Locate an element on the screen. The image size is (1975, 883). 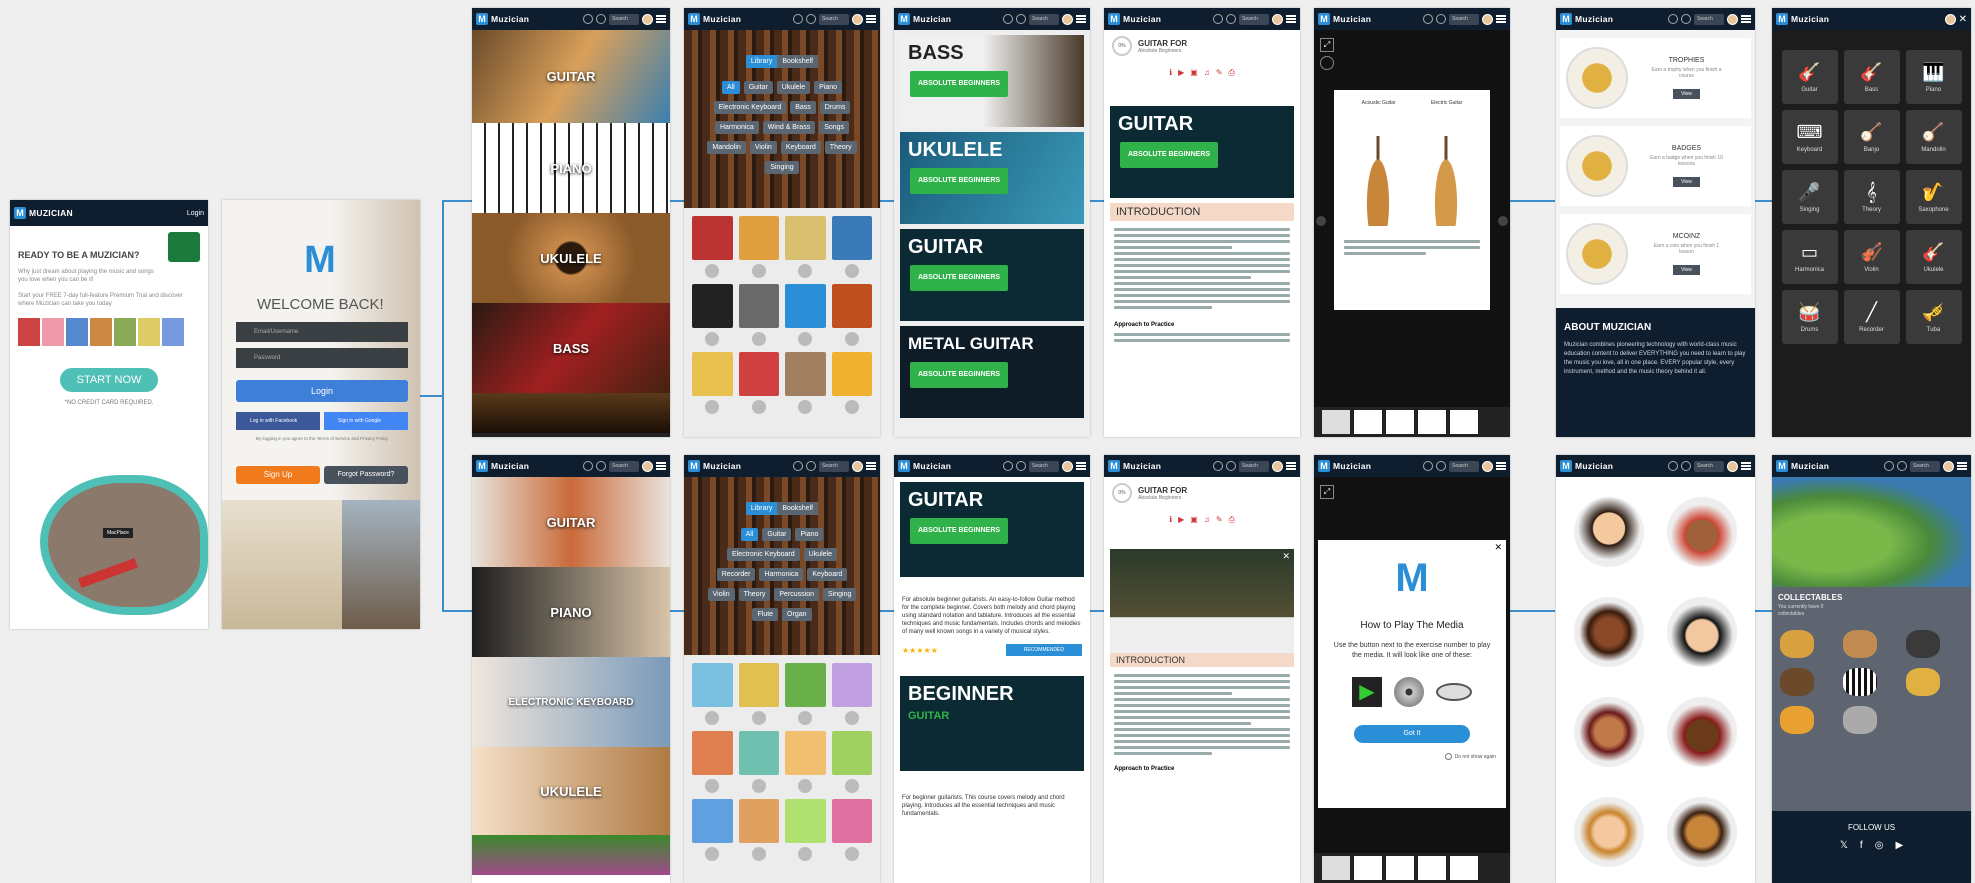
dont-show-checkbox is located at coordinates (1448, 756).